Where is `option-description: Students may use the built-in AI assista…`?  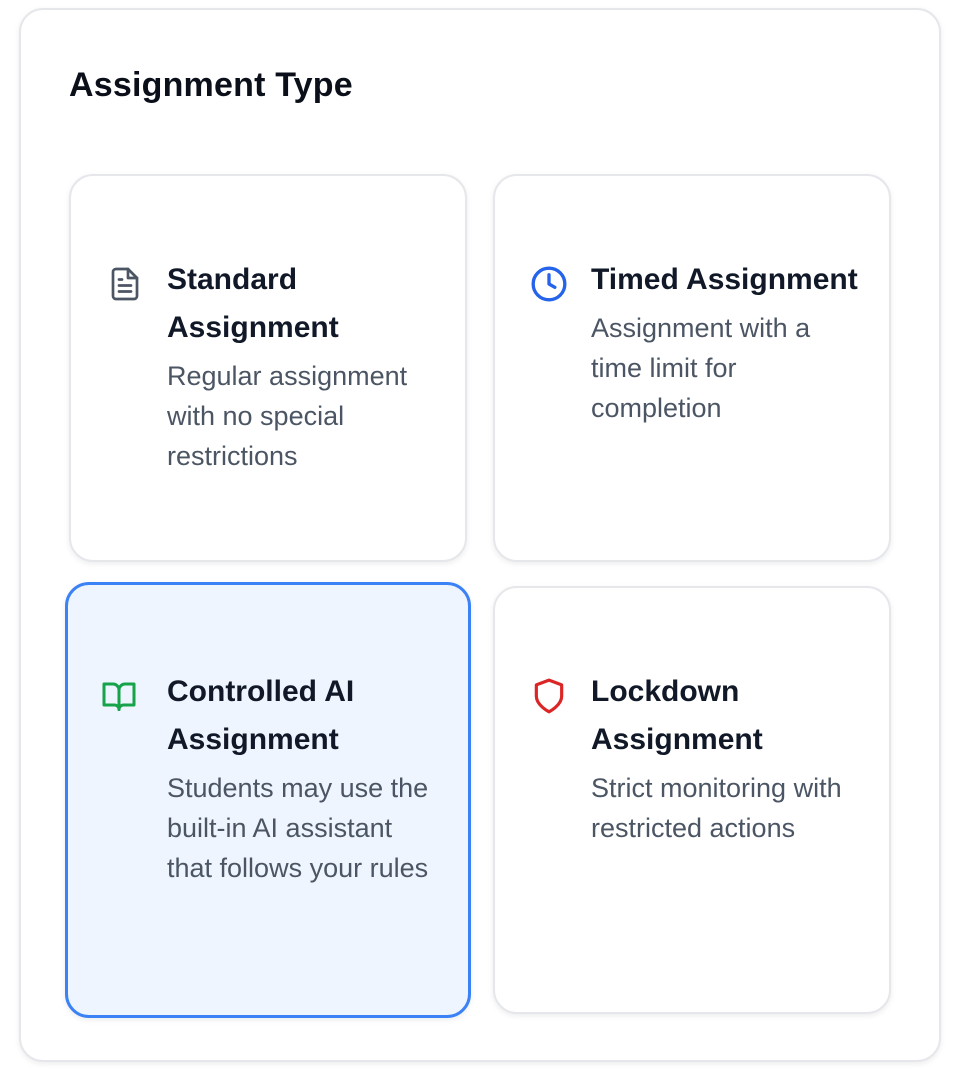
option-description: Students may use the built-in AI assista… is located at coordinates (298, 828).